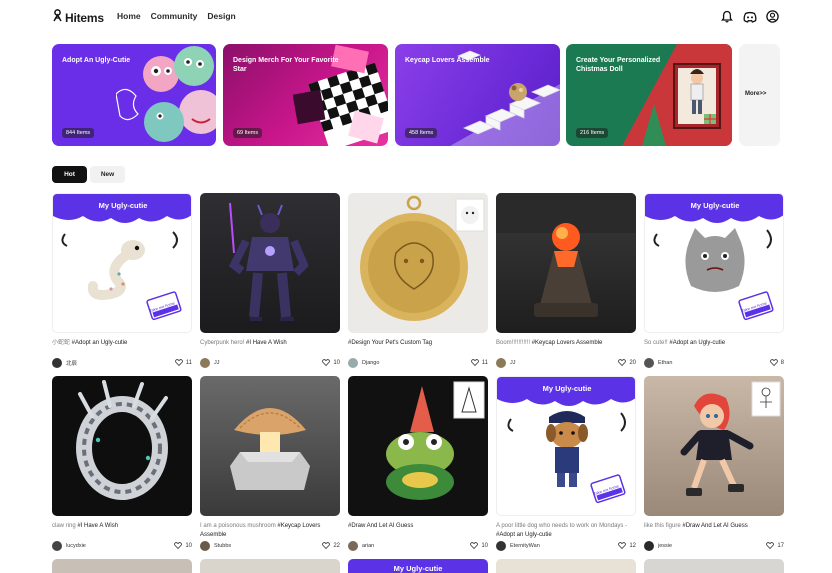 This screenshot has height=573, width=832. What do you see at coordinates (755, 94) in the screenshot?
I see `more-link: More>>` at bounding box center [755, 94].